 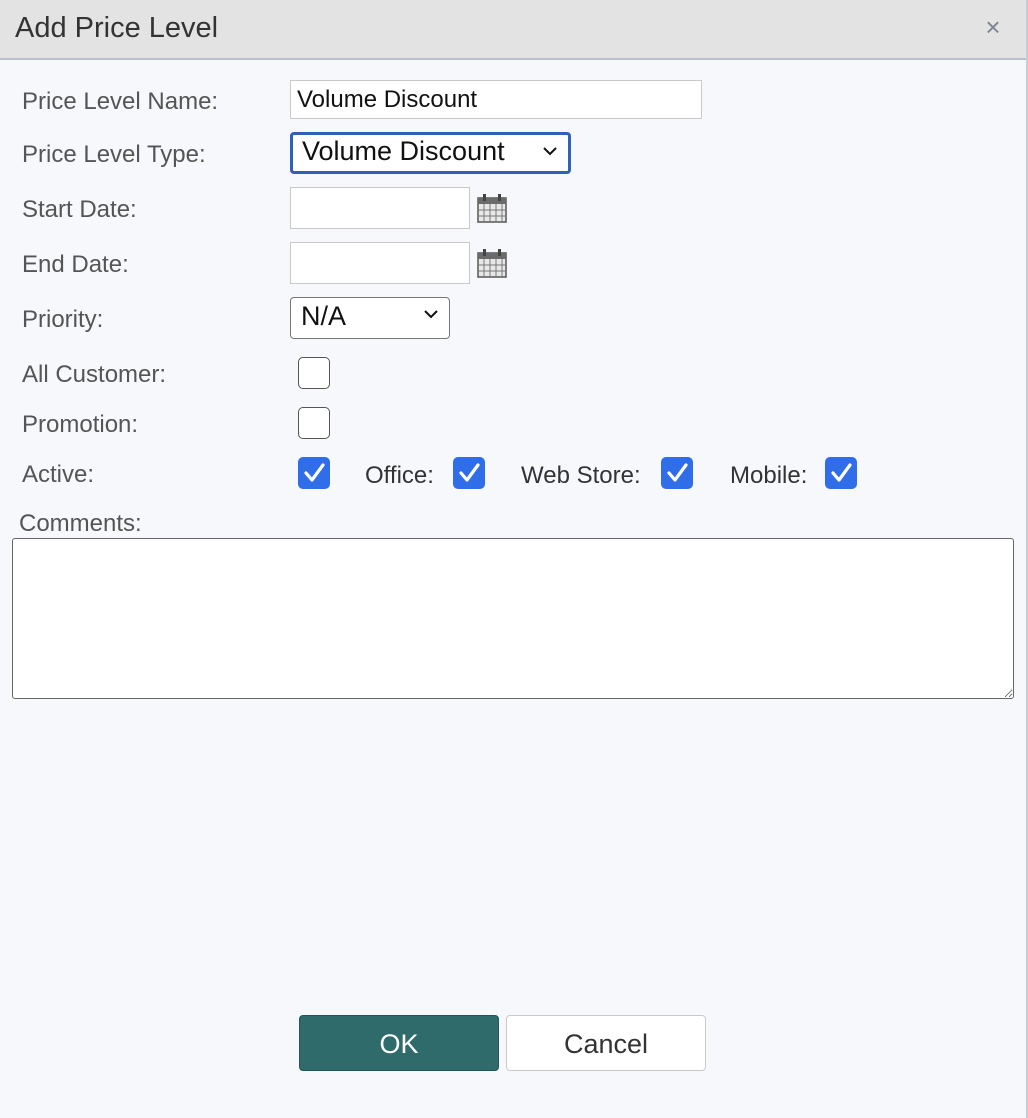 What do you see at coordinates (513, 30) in the screenshot?
I see `dialog-titlebar: Add Price Level ×` at bounding box center [513, 30].